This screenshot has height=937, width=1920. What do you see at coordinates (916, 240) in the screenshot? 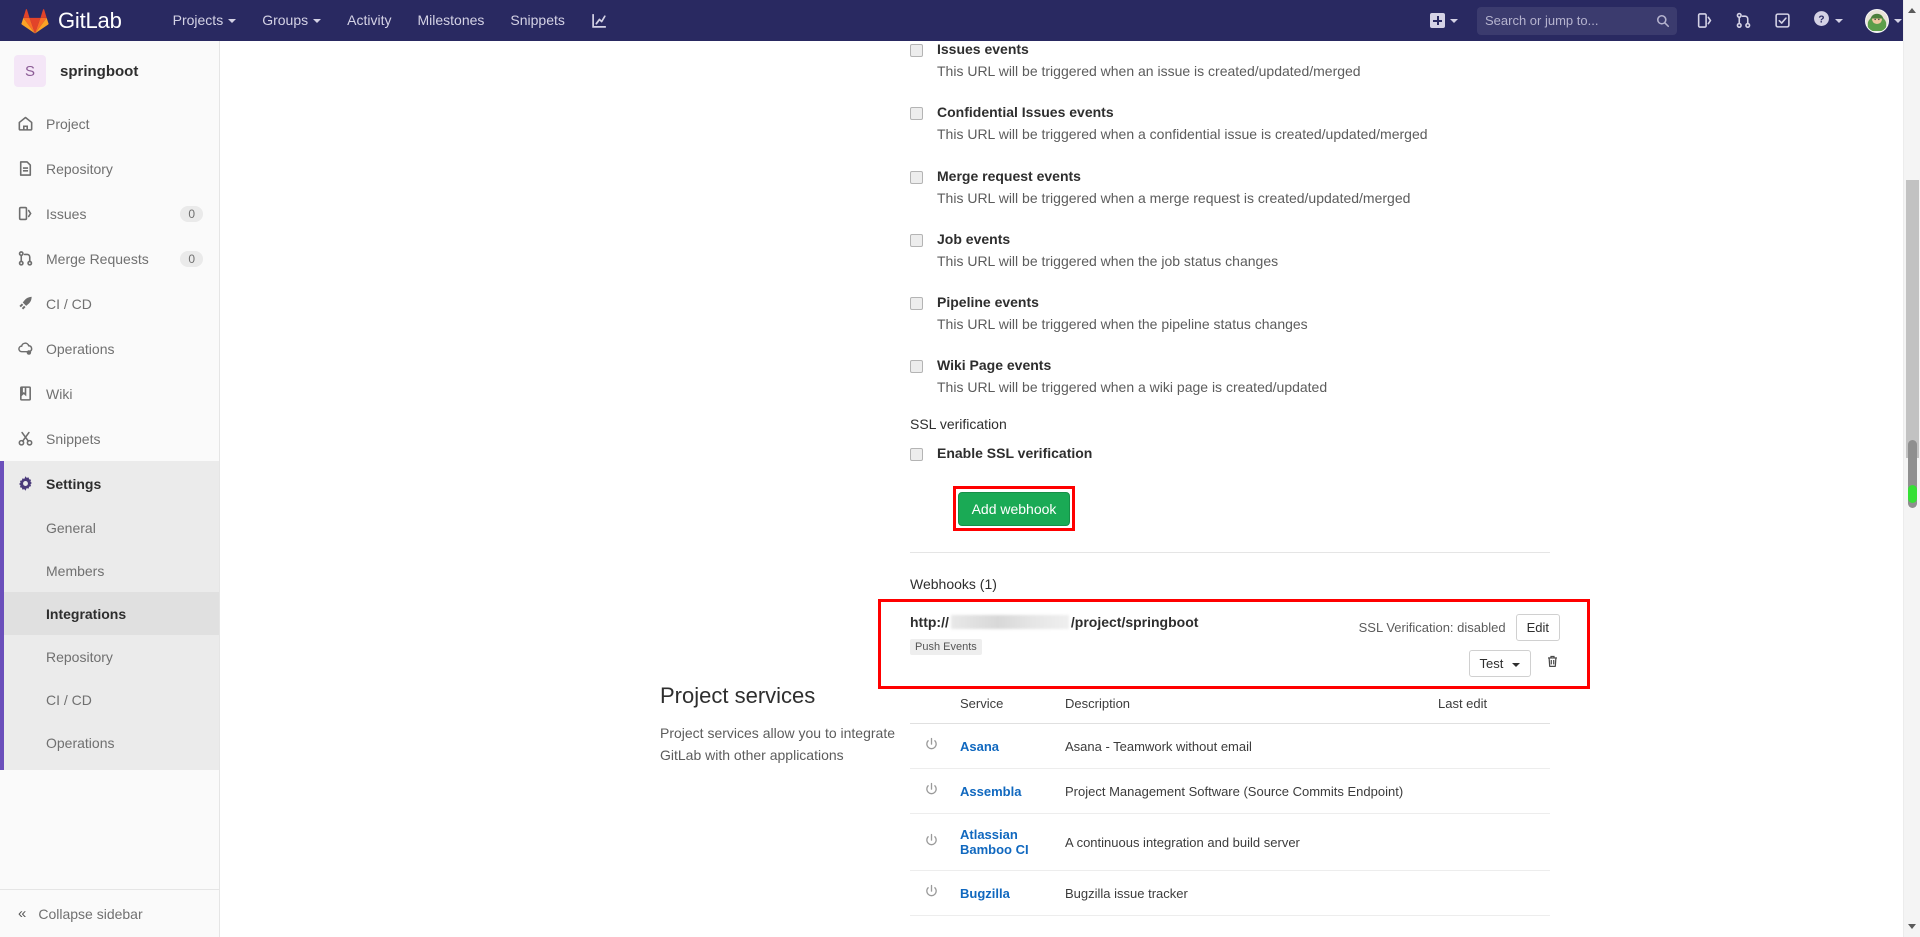
I see `job-events-checkbox` at bounding box center [916, 240].